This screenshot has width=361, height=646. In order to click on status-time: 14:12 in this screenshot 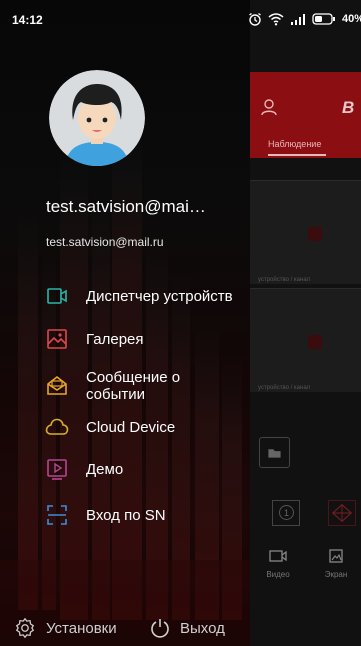, I will do `click(27, 20)`.